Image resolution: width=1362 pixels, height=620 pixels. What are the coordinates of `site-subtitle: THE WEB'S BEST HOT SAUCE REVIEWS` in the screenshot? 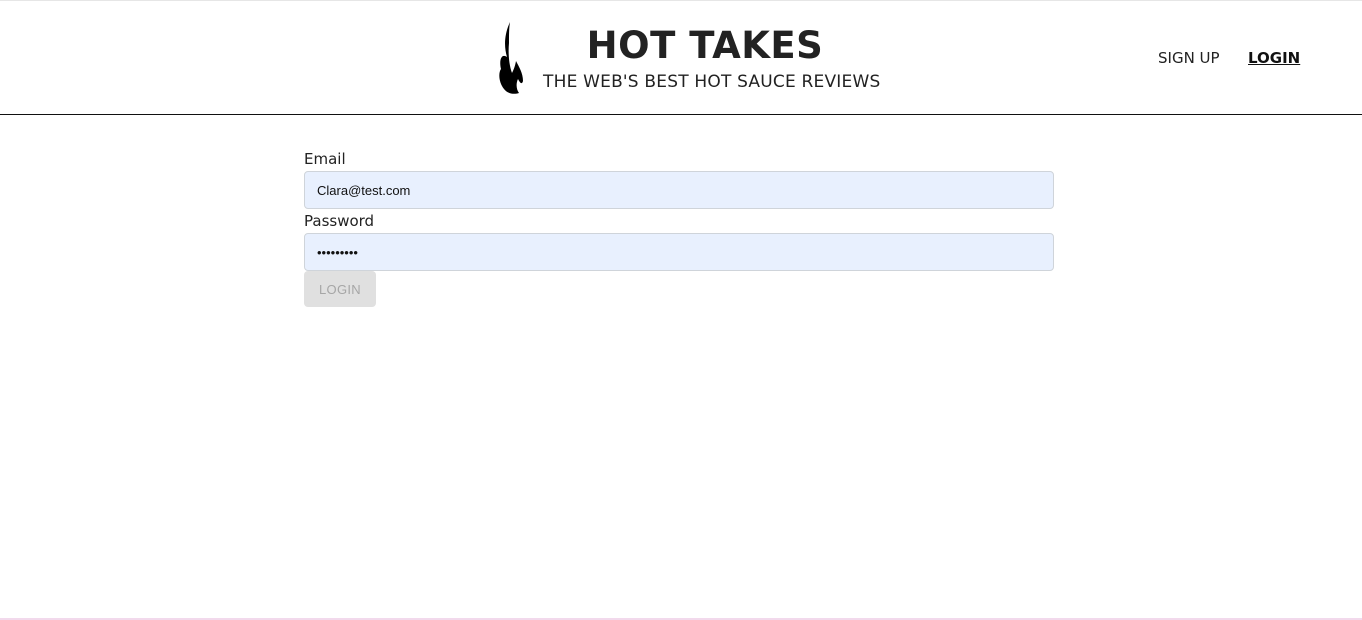 It's located at (712, 82).